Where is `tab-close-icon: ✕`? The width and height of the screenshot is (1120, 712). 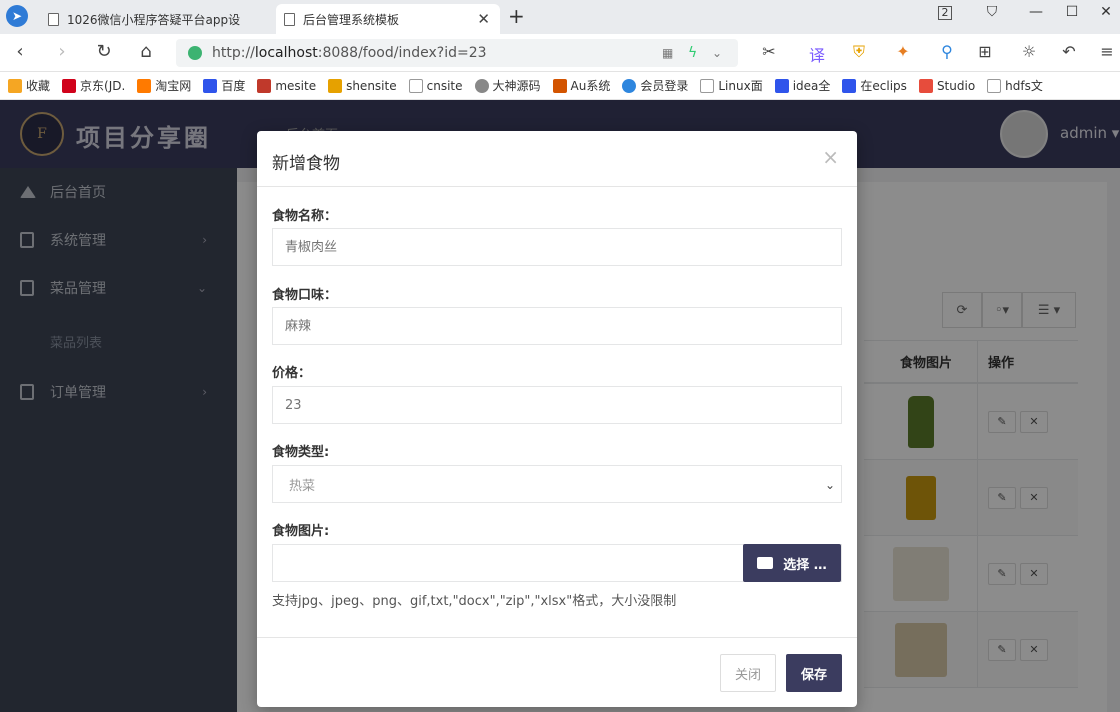
tab-close-icon: ✕ is located at coordinates (483, 19).